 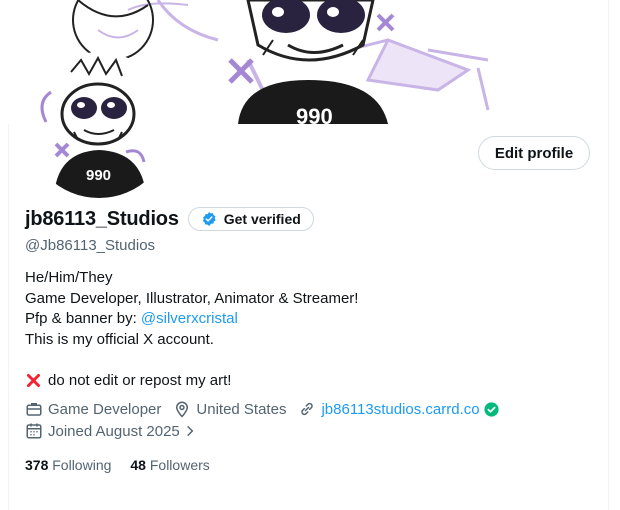 I want to click on bio-line-pronouns: He/Him/They, so click(x=69, y=277).